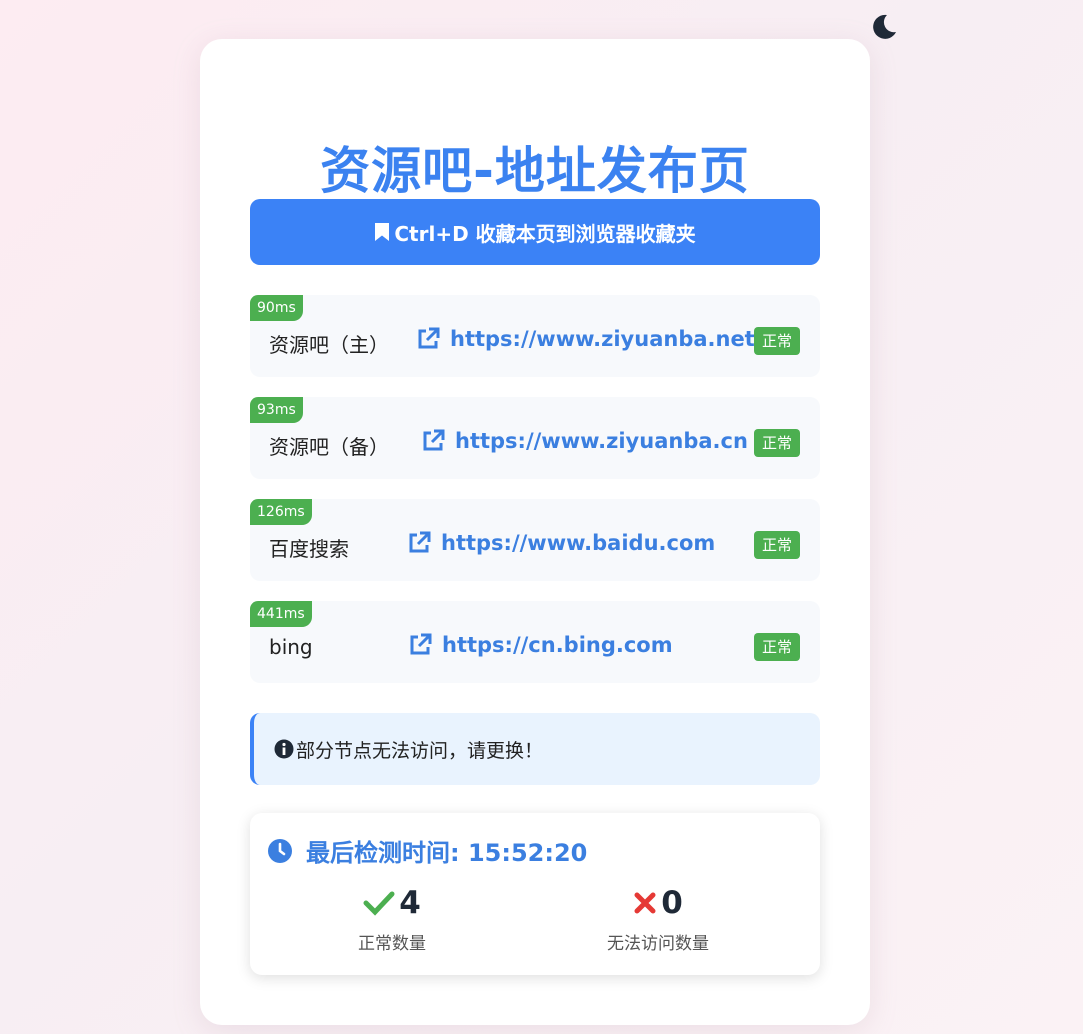 The height and width of the screenshot is (1034, 1083). Describe the element at coordinates (329, 345) in the screenshot. I see `site-name: 资源吧（主）` at that location.